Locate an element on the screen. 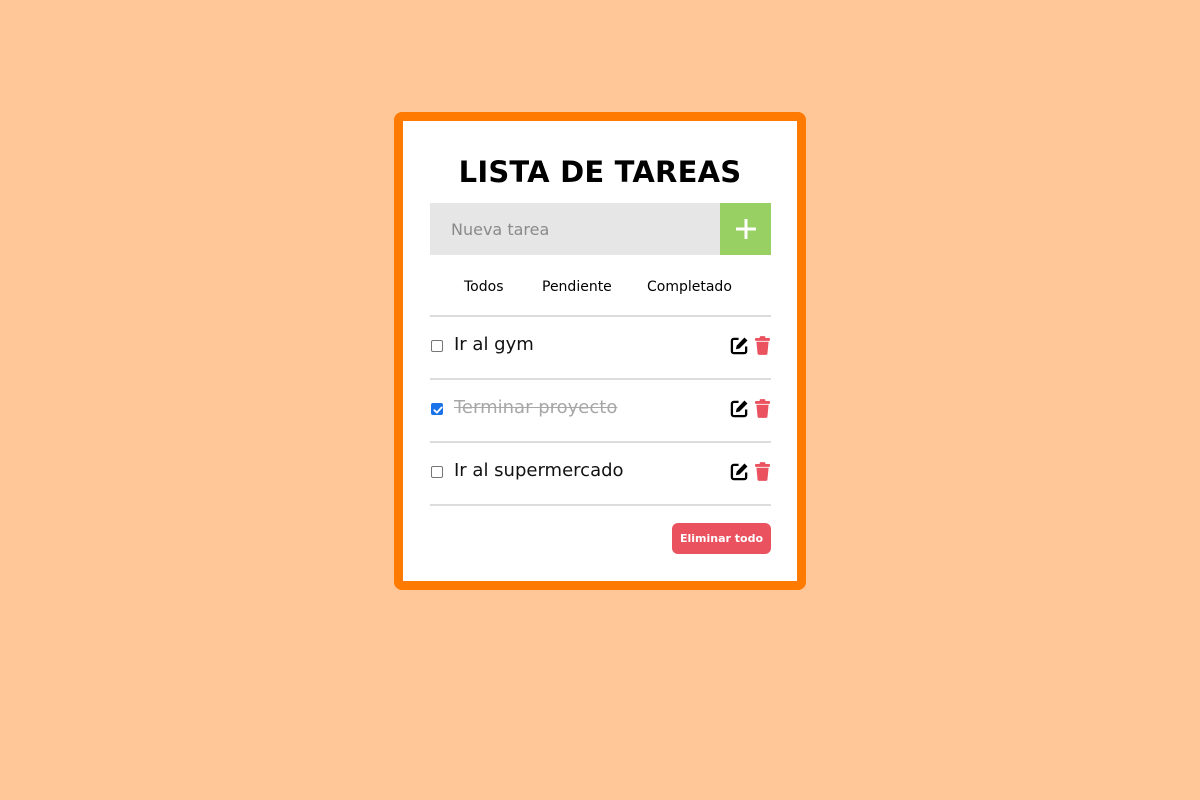  add-task-button is located at coordinates (745, 229).